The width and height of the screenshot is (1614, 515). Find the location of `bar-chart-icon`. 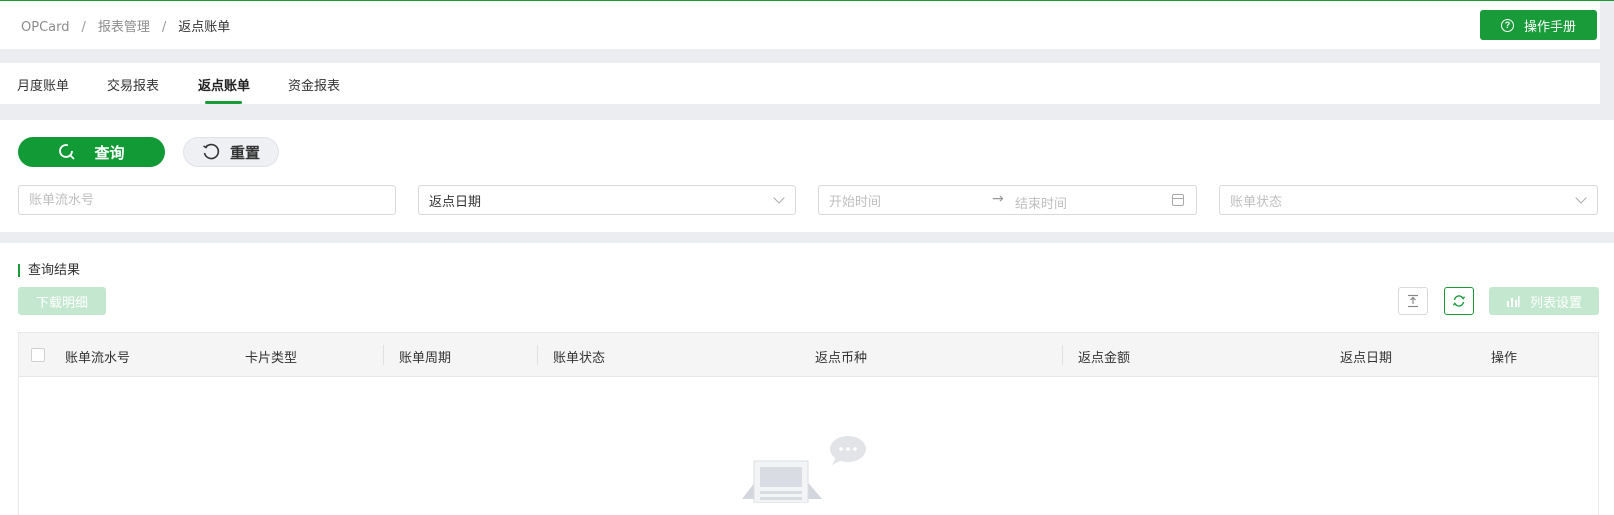

bar-chart-icon is located at coordinates (1513, 301).